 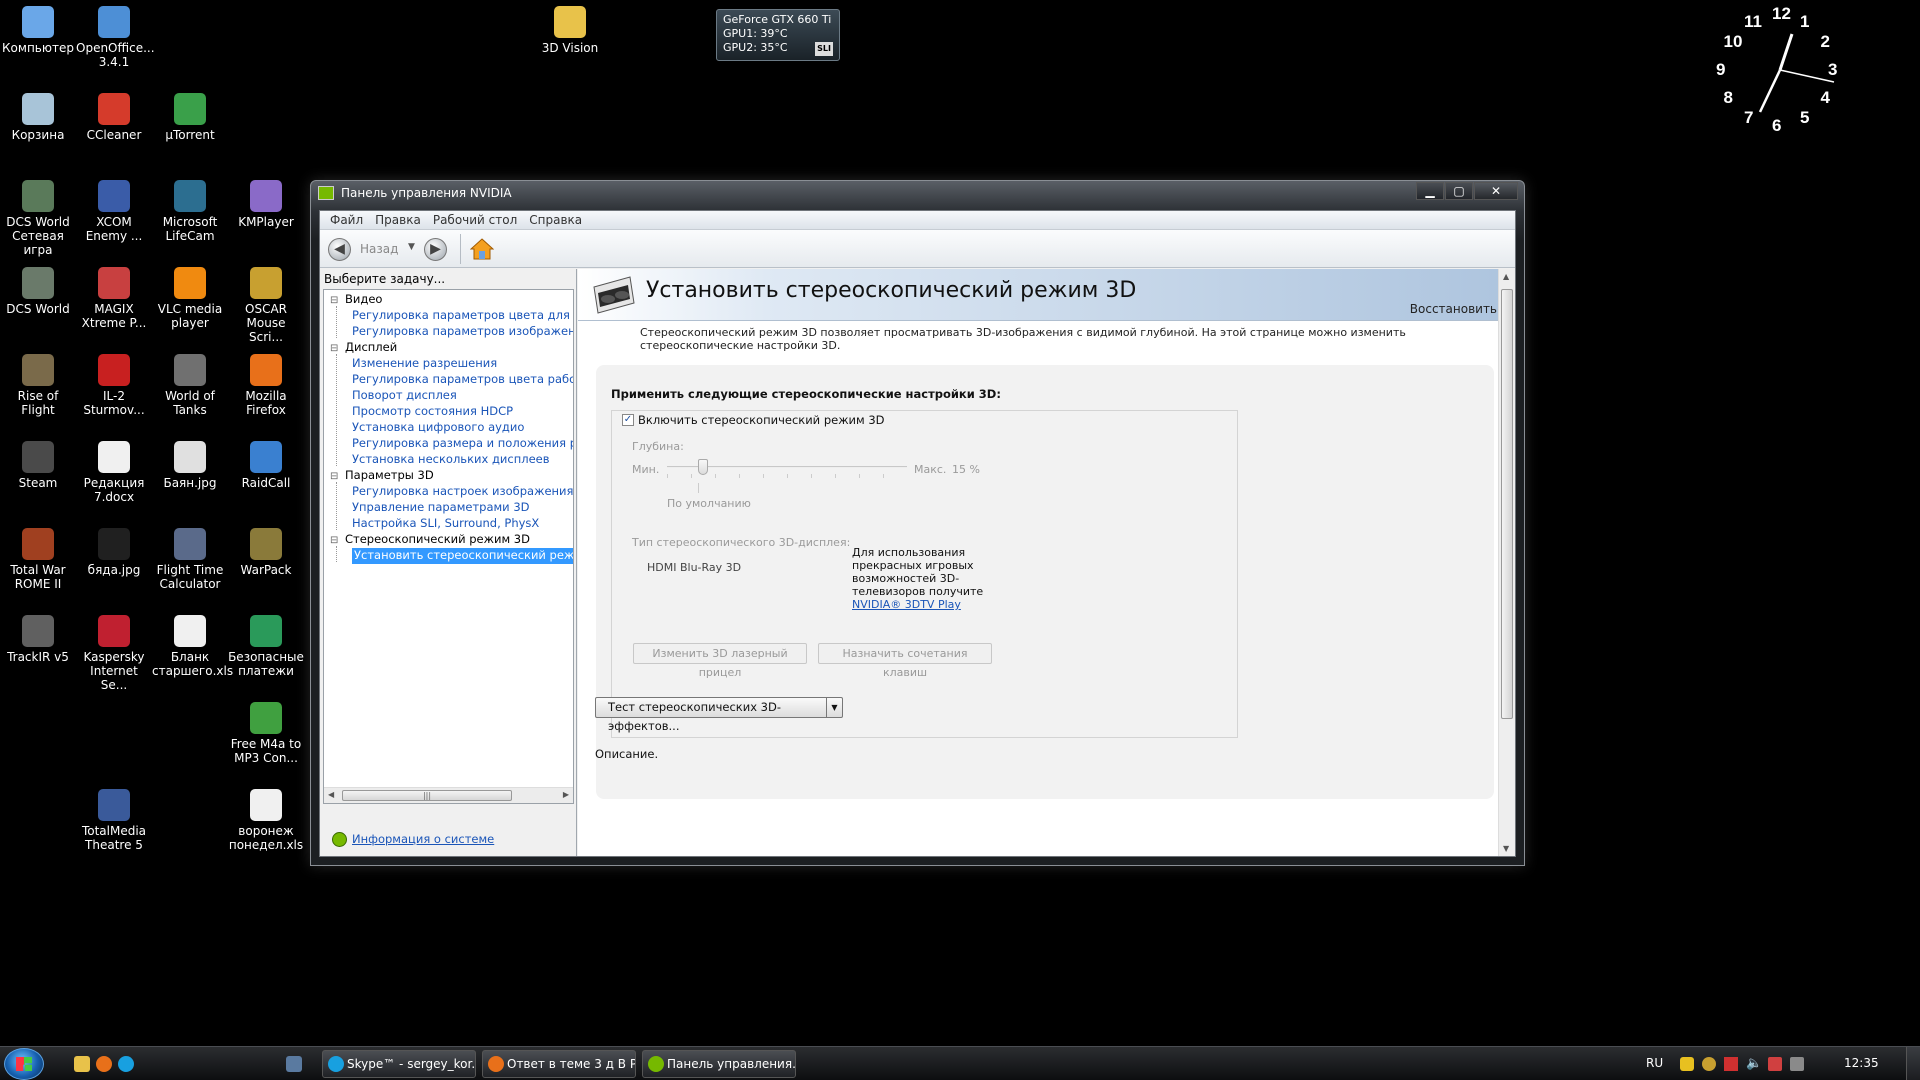 I want to click on clock-gadget: 12 1 2 3 4 5 6 7 8 9 10 11, so click(x=1780, y=70).